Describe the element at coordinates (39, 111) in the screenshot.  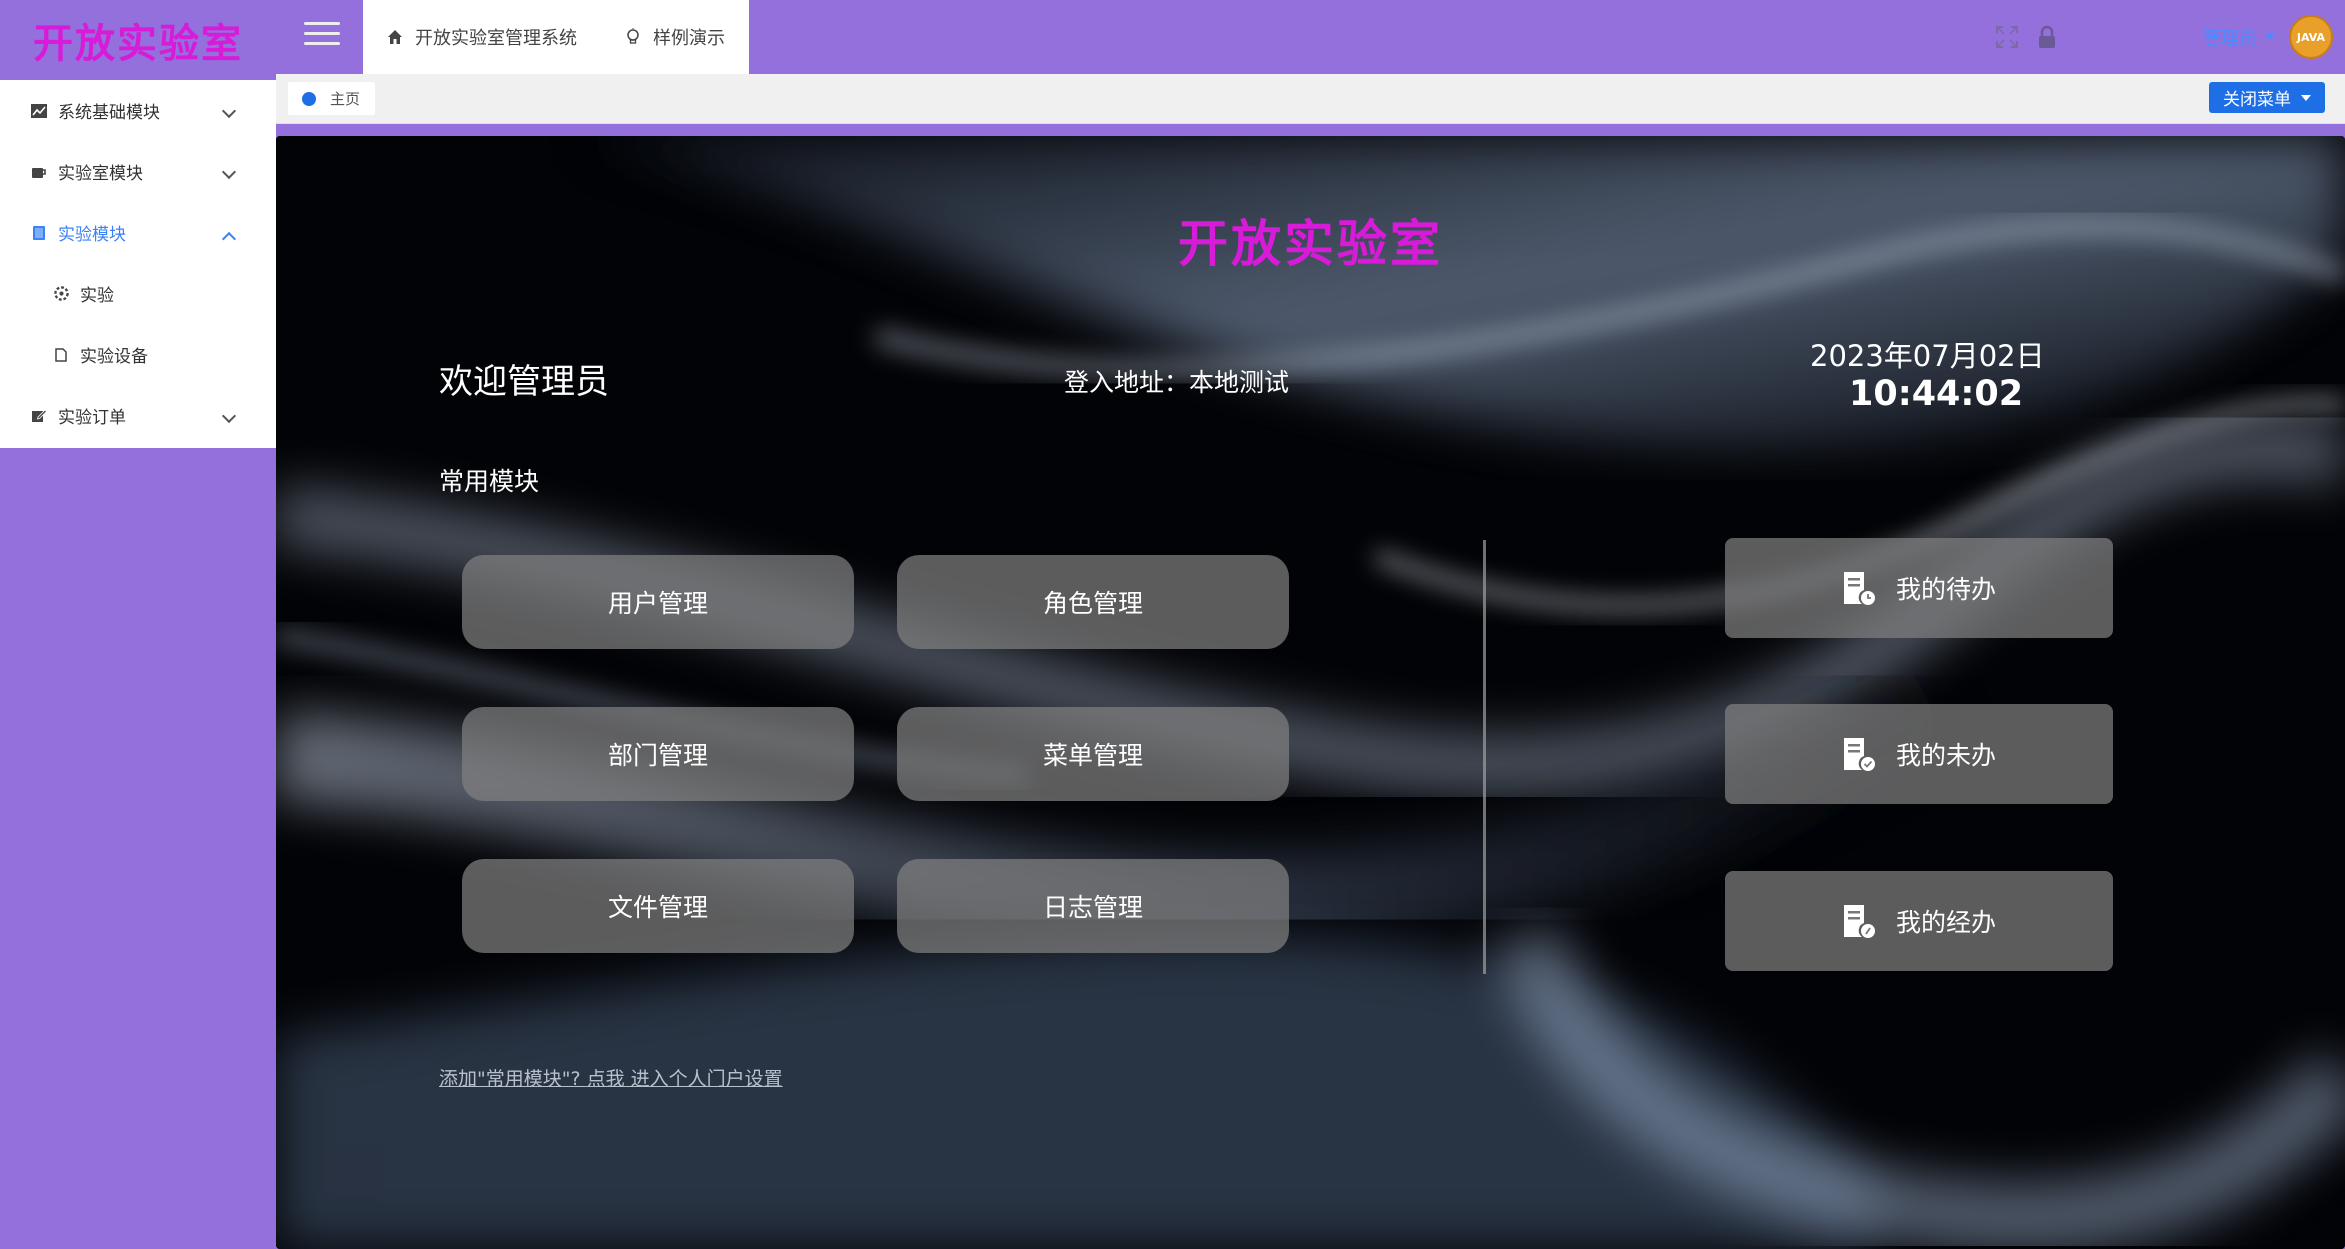
I see `chart-icon` at that location.